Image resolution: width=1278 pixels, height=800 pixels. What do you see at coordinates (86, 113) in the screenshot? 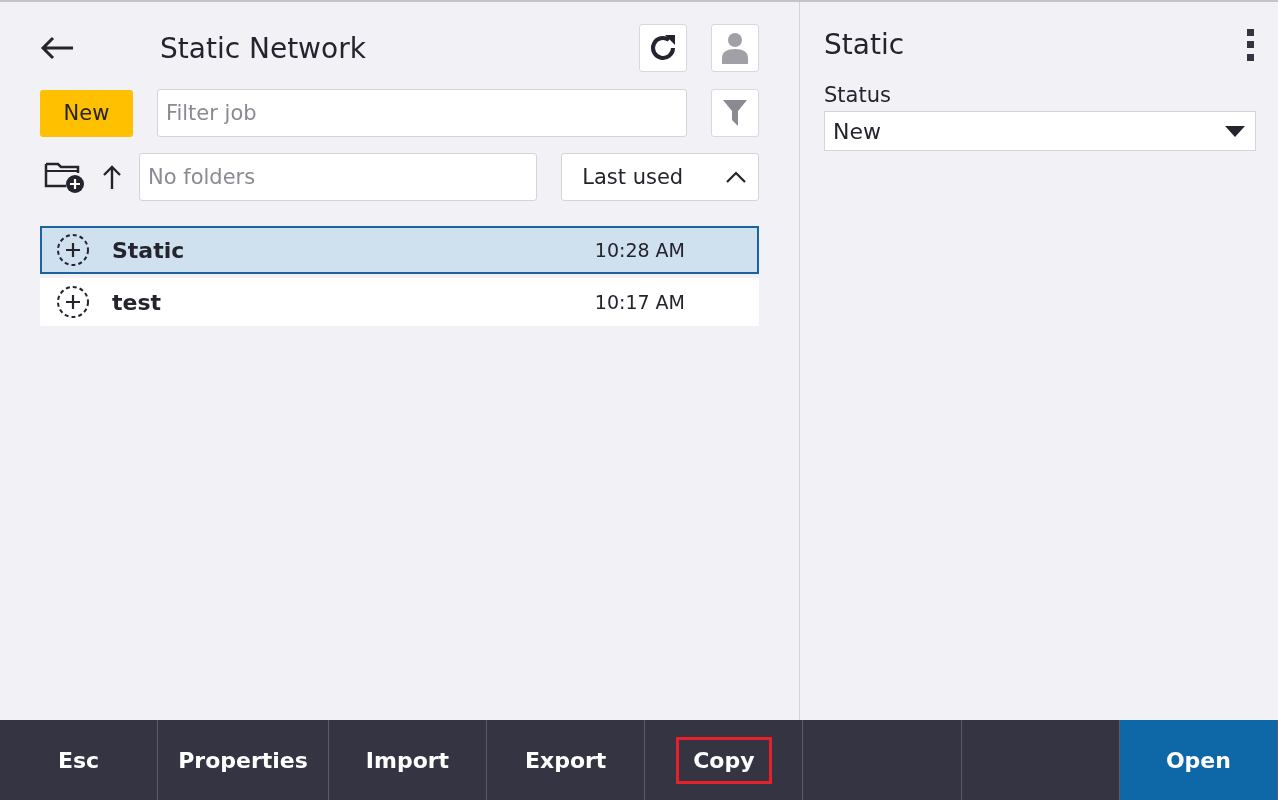
I see `new-button: New` at bounding box center [86, 113].